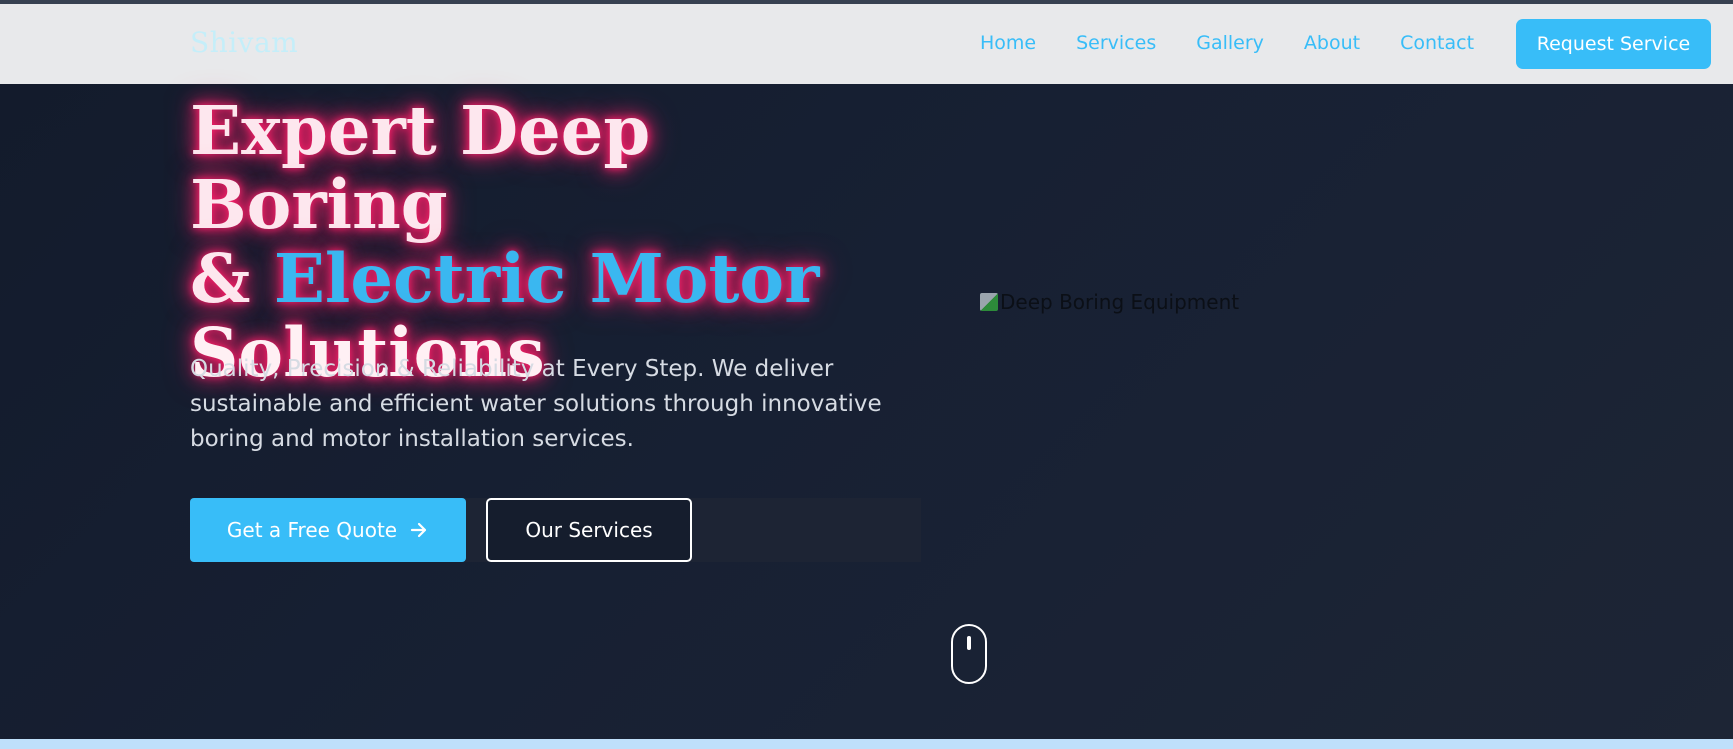 The image size is (1733, 749). I want to click on nav-menu: Home Services Gallery About Contact, so click(1247, 43).